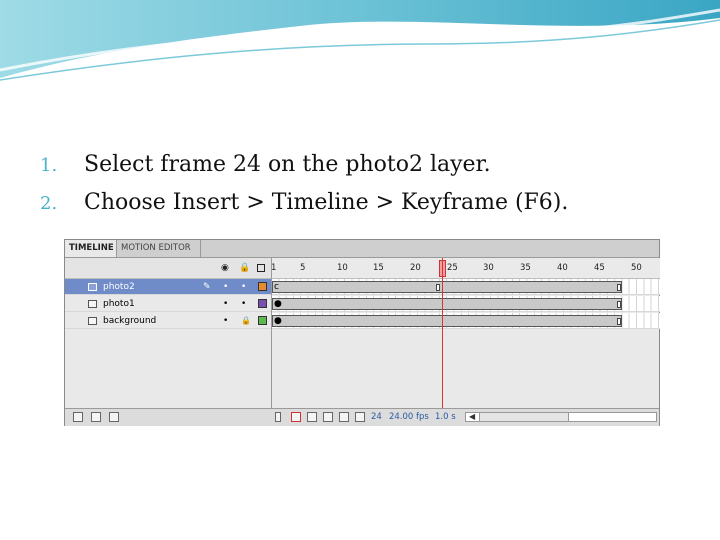  Describe the element at coordinates (261, 268) in the screenshot. I see `outline-icon` at that location.